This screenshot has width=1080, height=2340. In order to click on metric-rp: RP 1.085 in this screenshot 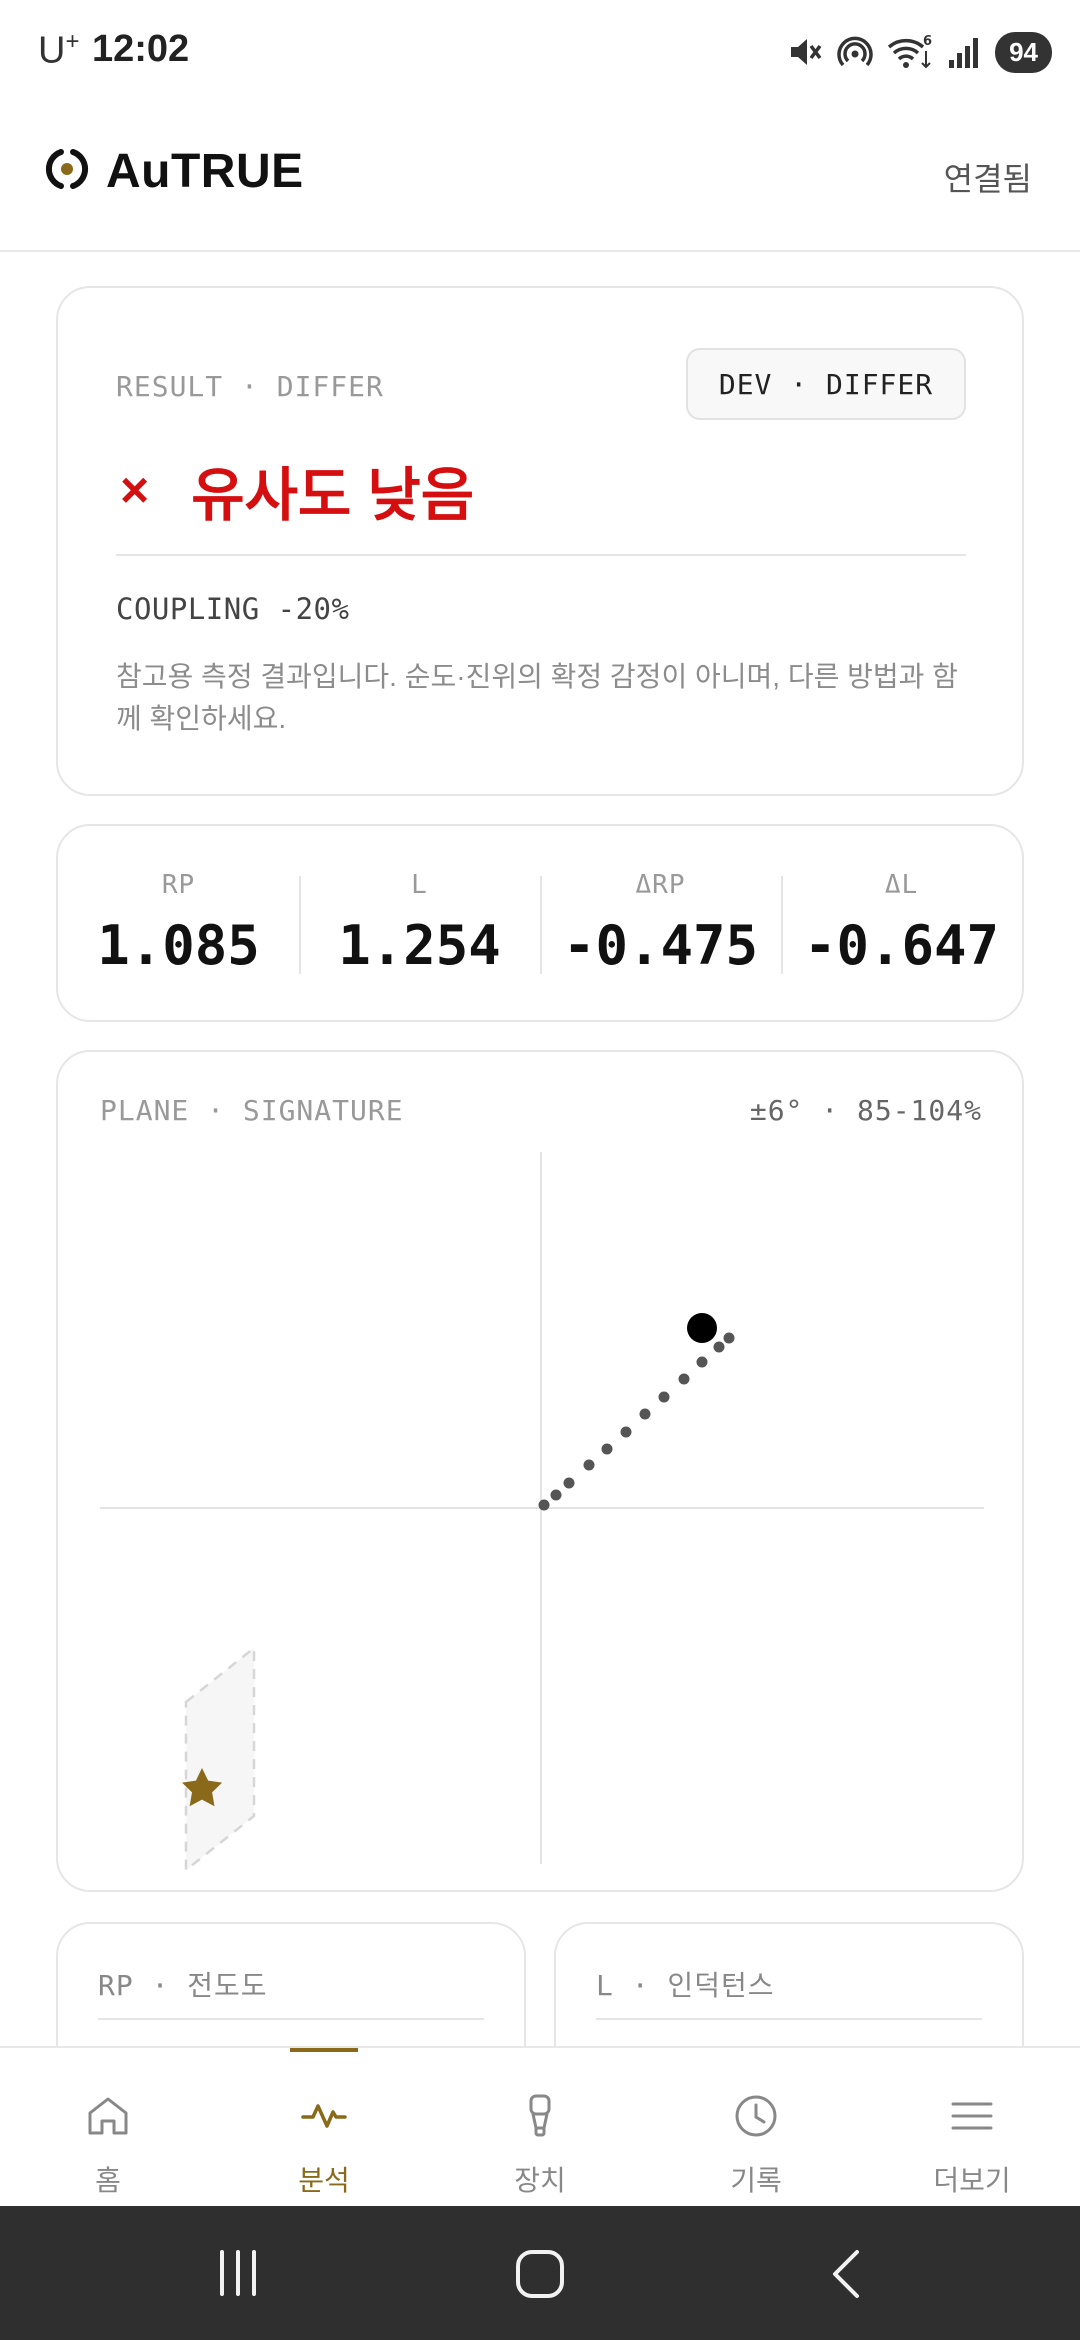, I will do `click(178, 923)`.